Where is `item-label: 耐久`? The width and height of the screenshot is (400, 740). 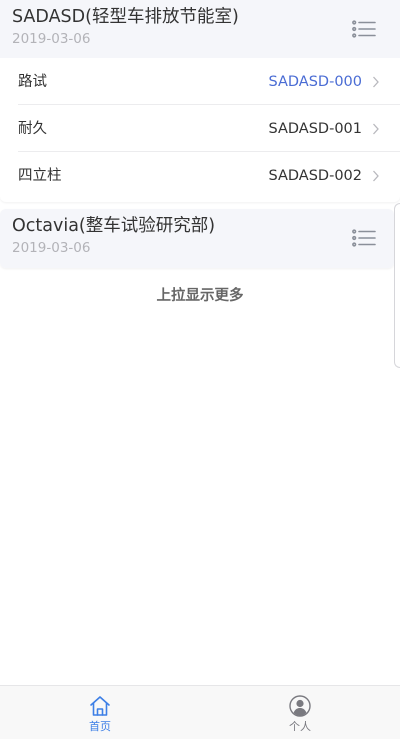 item-label: 耐久 is located at coordinates (32, 129).